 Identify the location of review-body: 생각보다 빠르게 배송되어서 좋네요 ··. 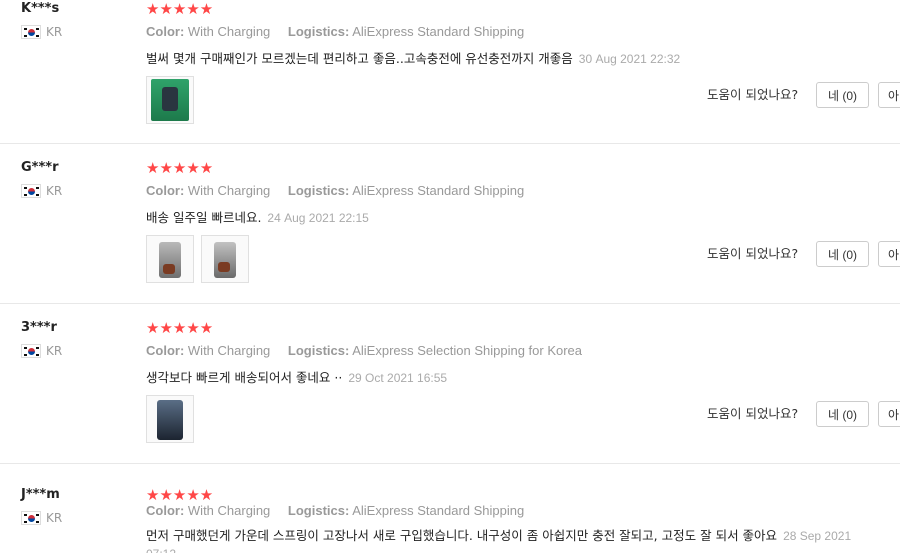
(244, 377).